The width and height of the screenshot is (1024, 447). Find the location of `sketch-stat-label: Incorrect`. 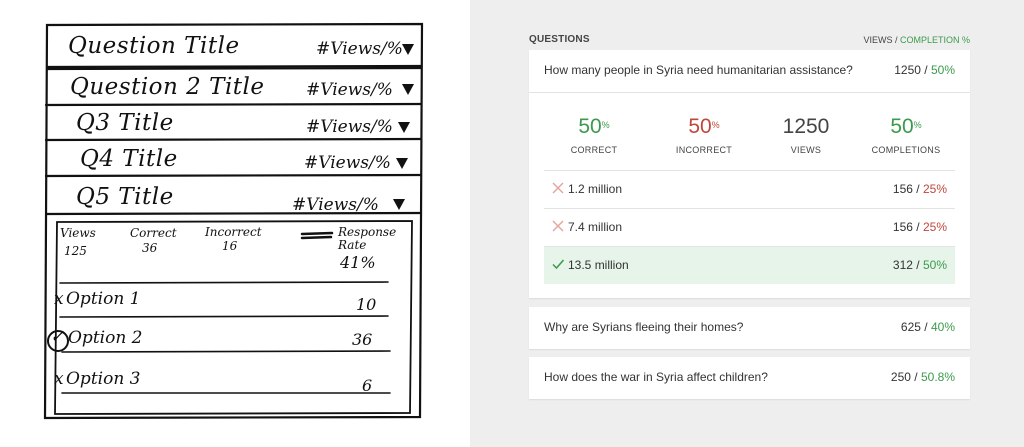

sketch-stat-label: Incorrect is located at coordinates (233, 232).